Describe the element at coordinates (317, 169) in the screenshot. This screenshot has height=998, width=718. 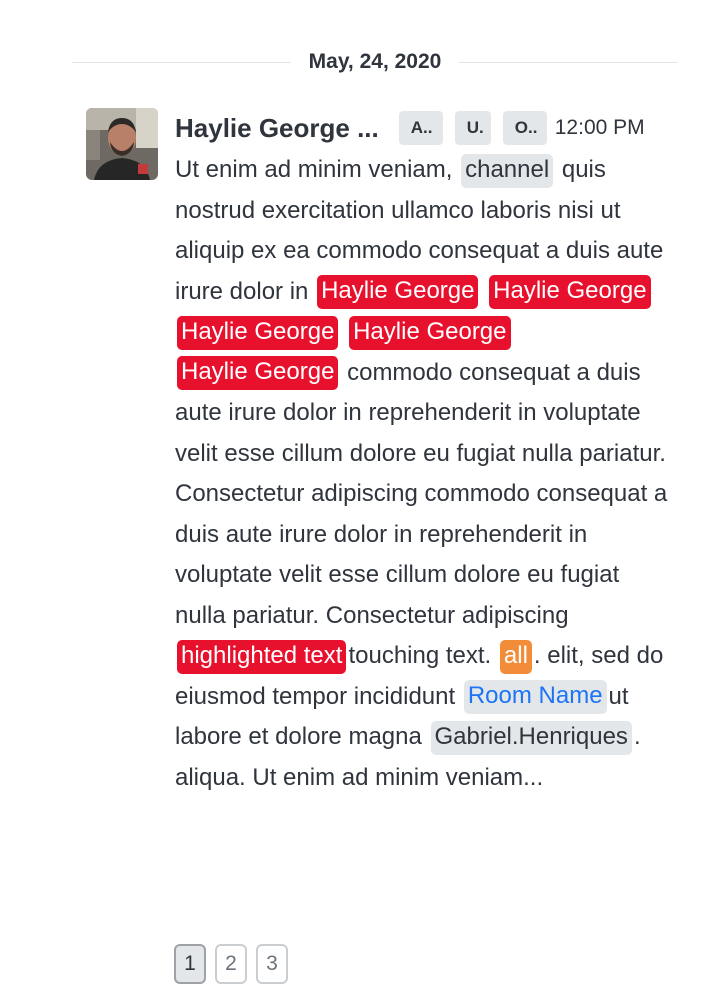
I see `message-text: Ut enim ad minim veniam,` at that location.